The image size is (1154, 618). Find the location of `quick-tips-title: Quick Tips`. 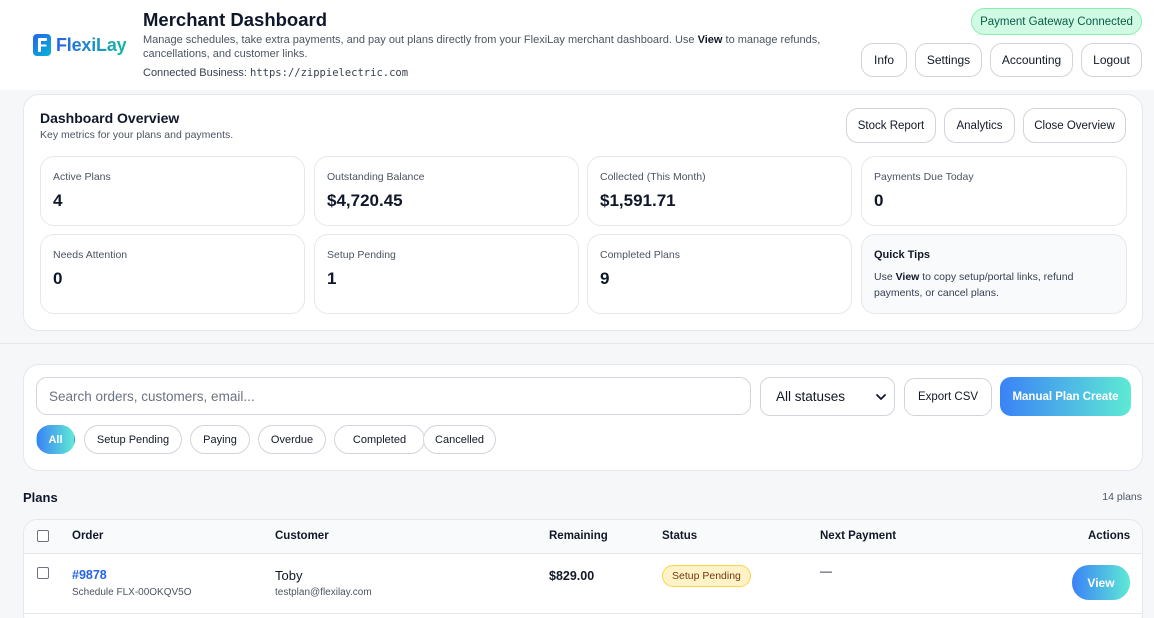

quick-tips-title: Quick Tips is located at coordinates (902, 255).